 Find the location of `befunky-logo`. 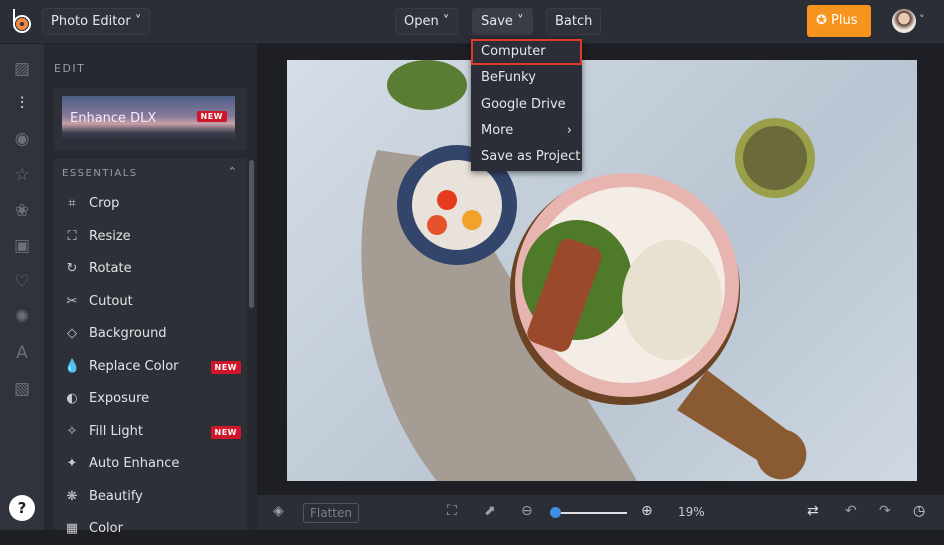

befunky-logo is located at coordinates (22, 21).